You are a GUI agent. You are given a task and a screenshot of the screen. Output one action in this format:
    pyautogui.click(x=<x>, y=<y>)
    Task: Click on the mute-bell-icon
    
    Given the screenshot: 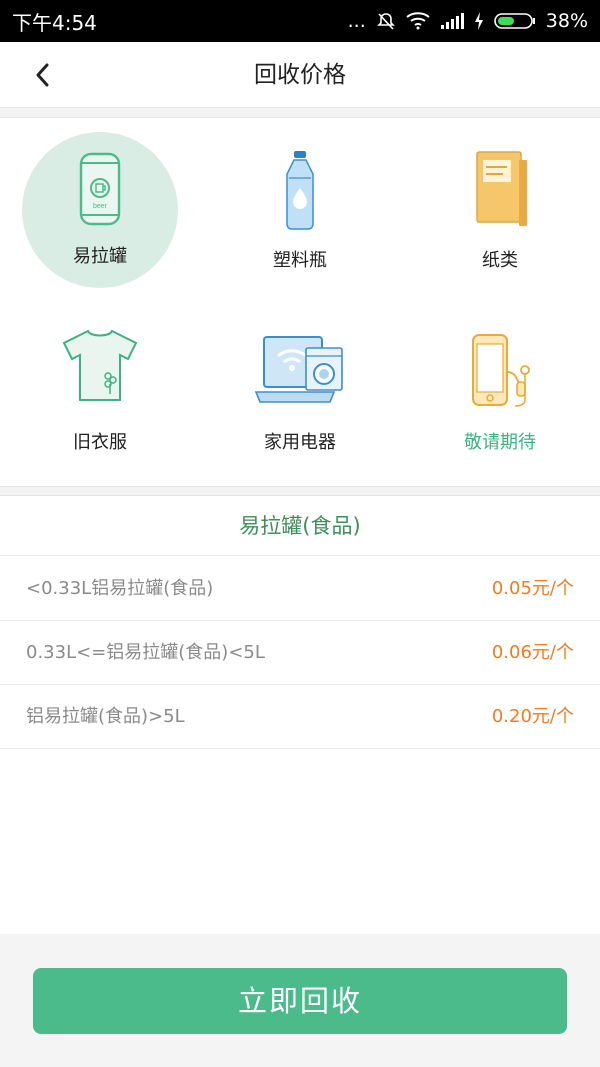 What is the action you would take?
    pyautogui.click(x=386, y=21)
    